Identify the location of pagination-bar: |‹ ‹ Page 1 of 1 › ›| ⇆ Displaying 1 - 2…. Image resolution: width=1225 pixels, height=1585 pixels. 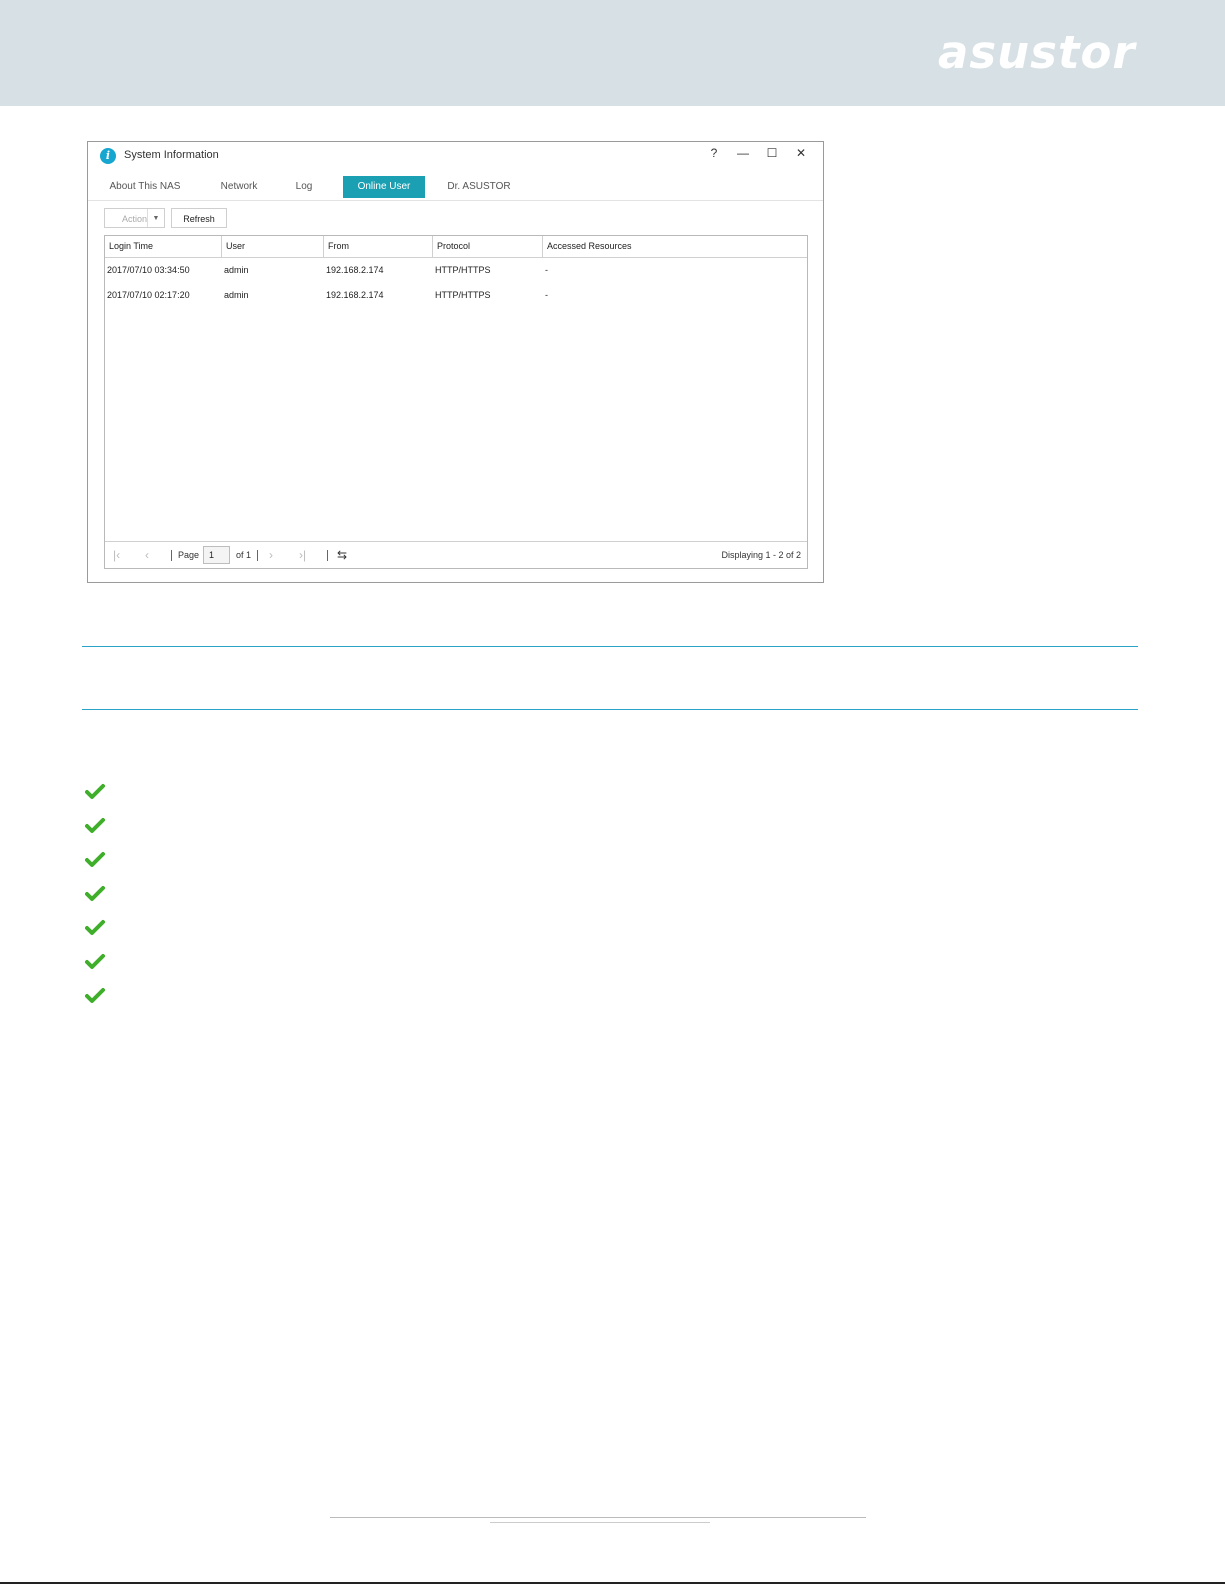
(456, 554).